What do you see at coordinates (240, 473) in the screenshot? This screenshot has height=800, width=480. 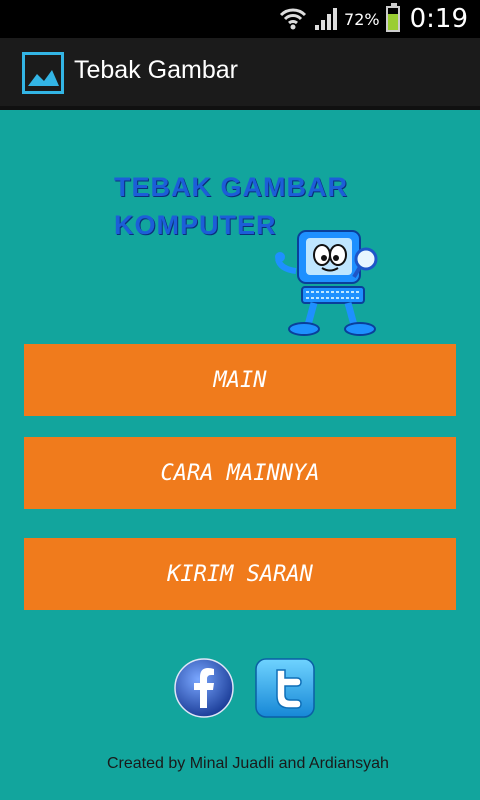 I see `how-to-play-button: CARA MAINNYA` at bounding box center [240, 473].